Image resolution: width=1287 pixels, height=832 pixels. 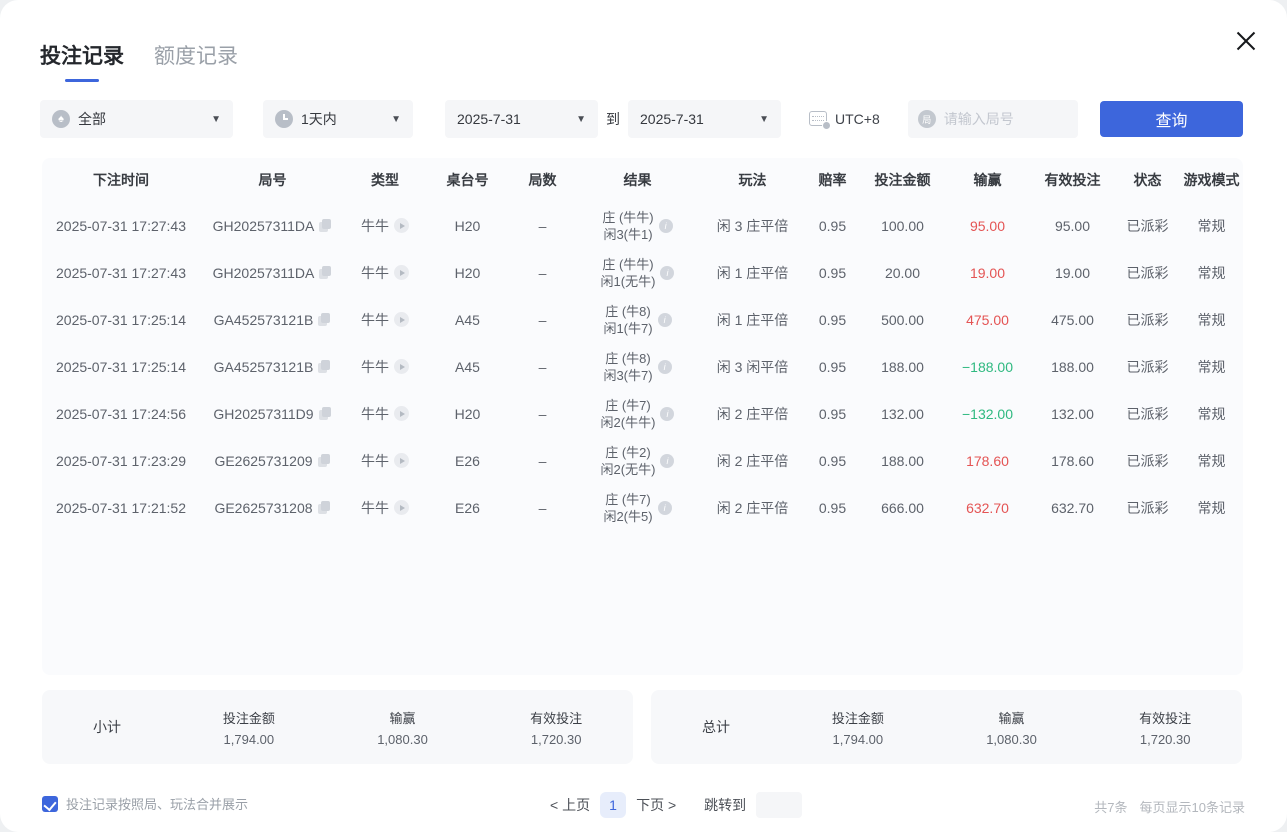 I want to click on table-header-row: 下注时间 局号 类型 桌台号 局数 结果 玩法 赔率 投注金额 输赢 有效投注 状态 游戏模式, so click(x=642, y=180).